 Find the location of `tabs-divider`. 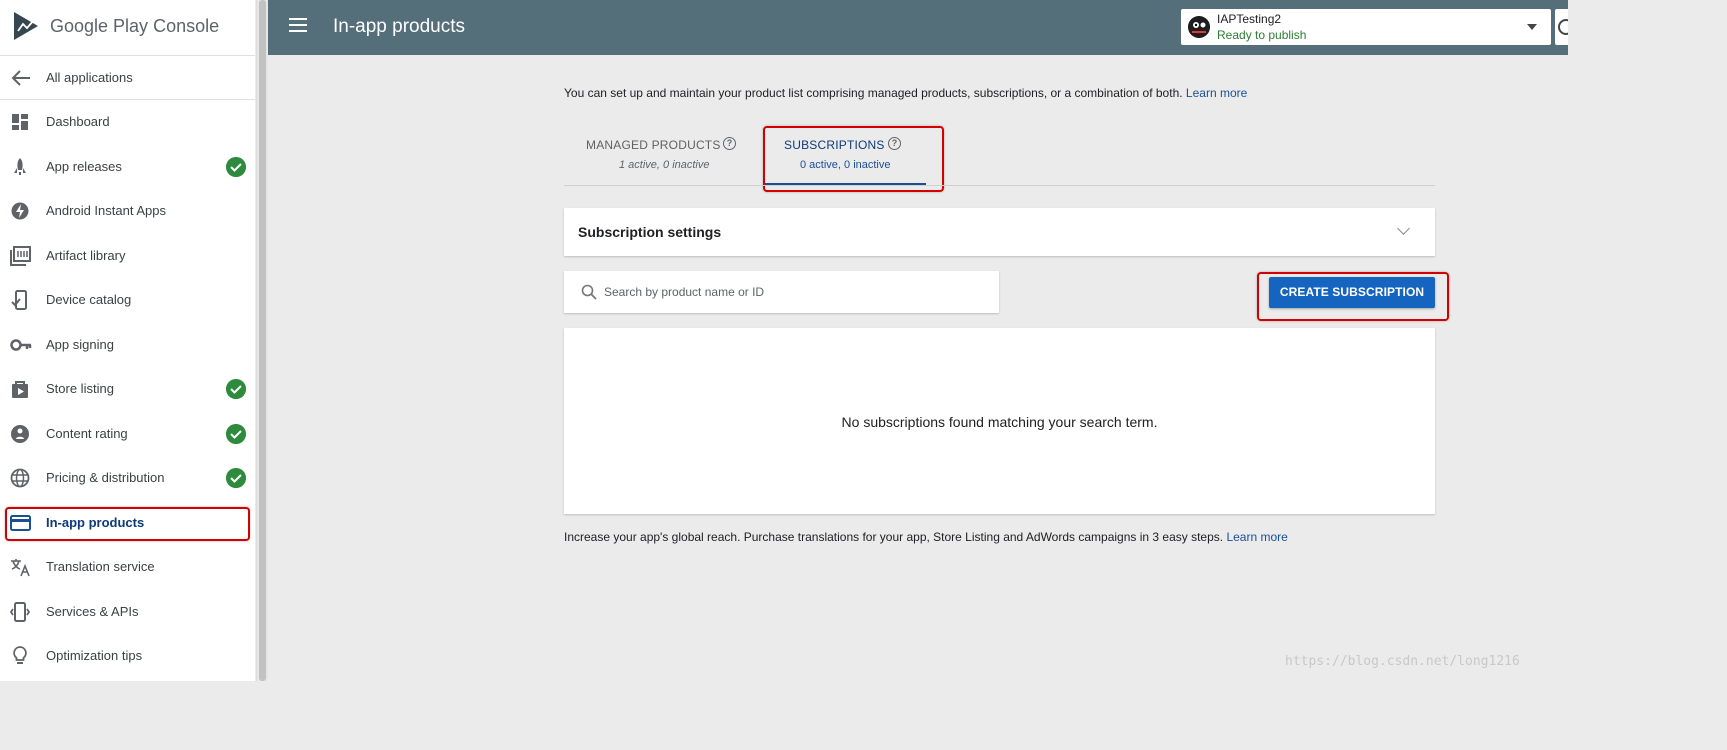

tabs-divider is located at coordinates (999, 185).